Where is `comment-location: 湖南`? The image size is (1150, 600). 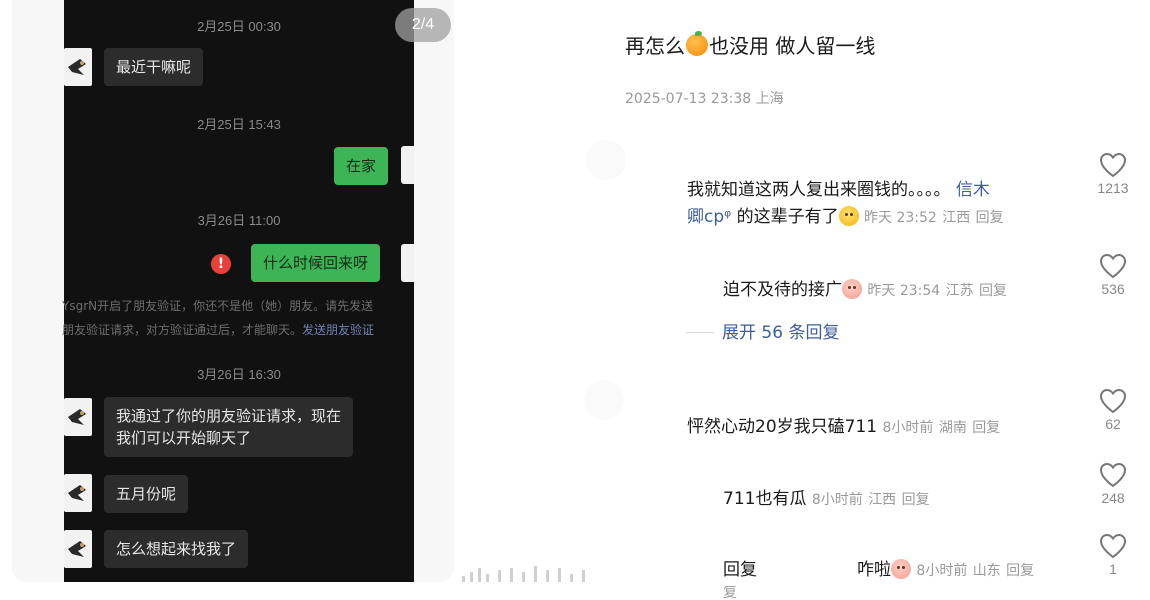
comment-location: 湖南 is located at coordinates (952, 428).